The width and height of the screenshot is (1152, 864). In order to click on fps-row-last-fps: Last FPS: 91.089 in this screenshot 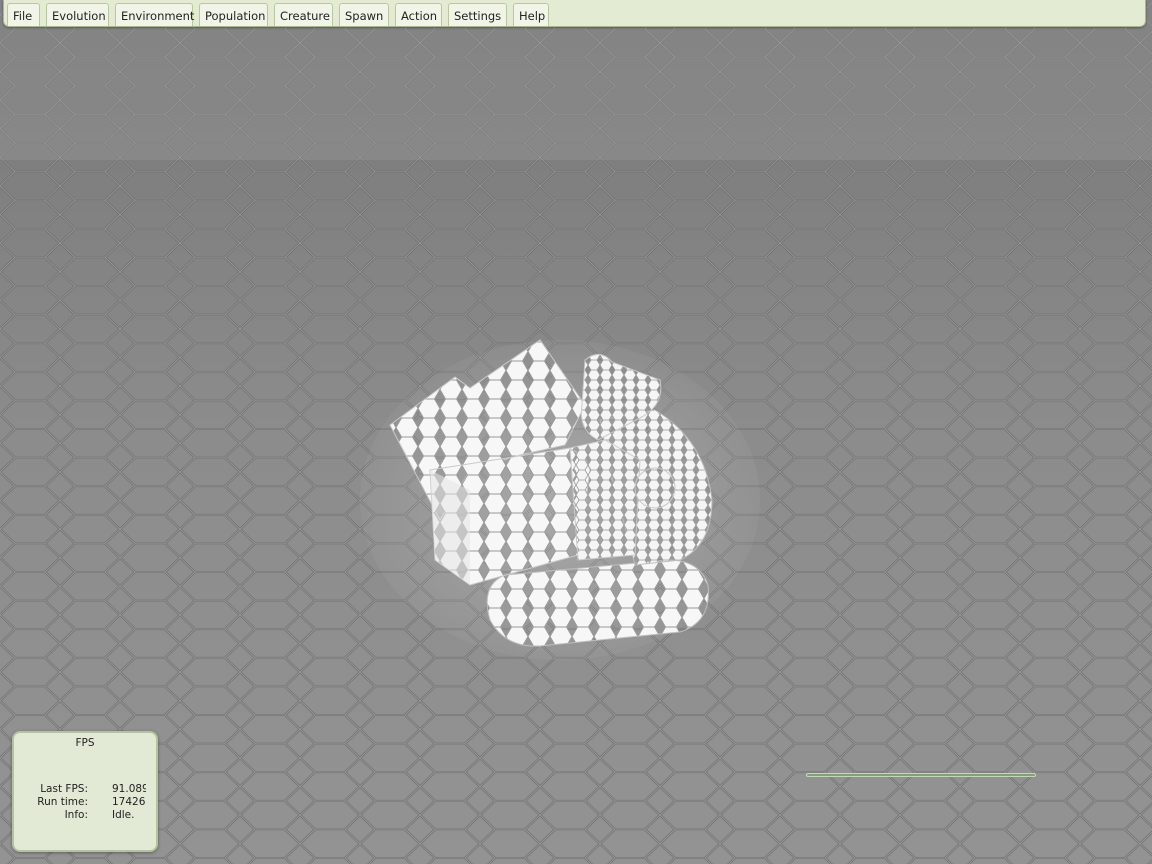, I will do `click(85, 789)`.